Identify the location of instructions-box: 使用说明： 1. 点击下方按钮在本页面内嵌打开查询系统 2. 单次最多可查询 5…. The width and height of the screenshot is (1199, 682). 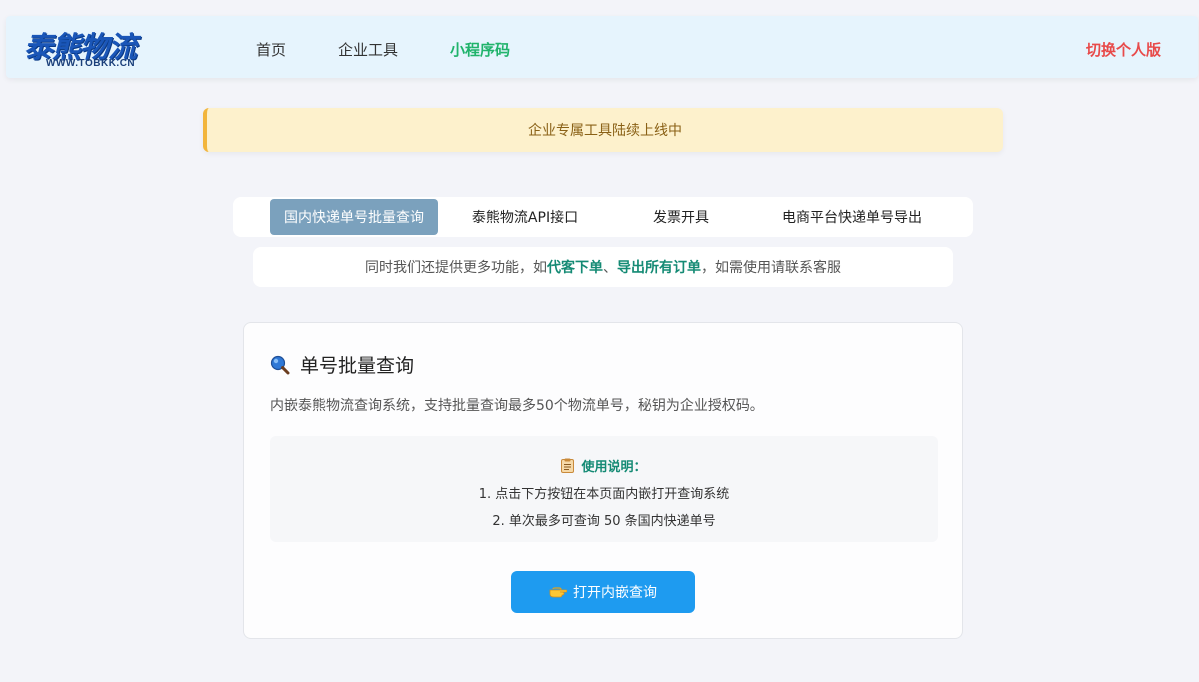
(604, 489).